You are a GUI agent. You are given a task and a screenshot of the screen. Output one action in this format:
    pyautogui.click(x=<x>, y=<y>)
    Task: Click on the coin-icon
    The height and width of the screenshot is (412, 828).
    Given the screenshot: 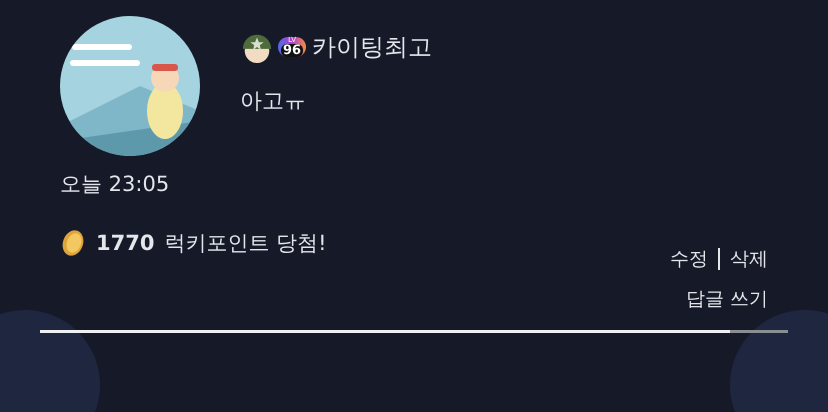 What is the action you would take?
    pyautogui.click(x=73, y=243)
    